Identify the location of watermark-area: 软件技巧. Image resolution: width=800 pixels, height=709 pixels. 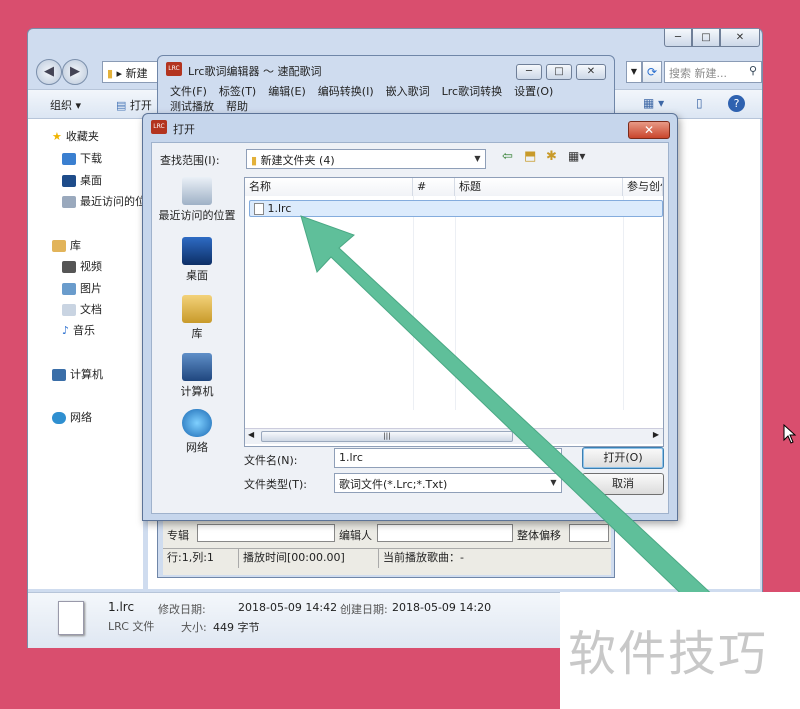
(680, 650).